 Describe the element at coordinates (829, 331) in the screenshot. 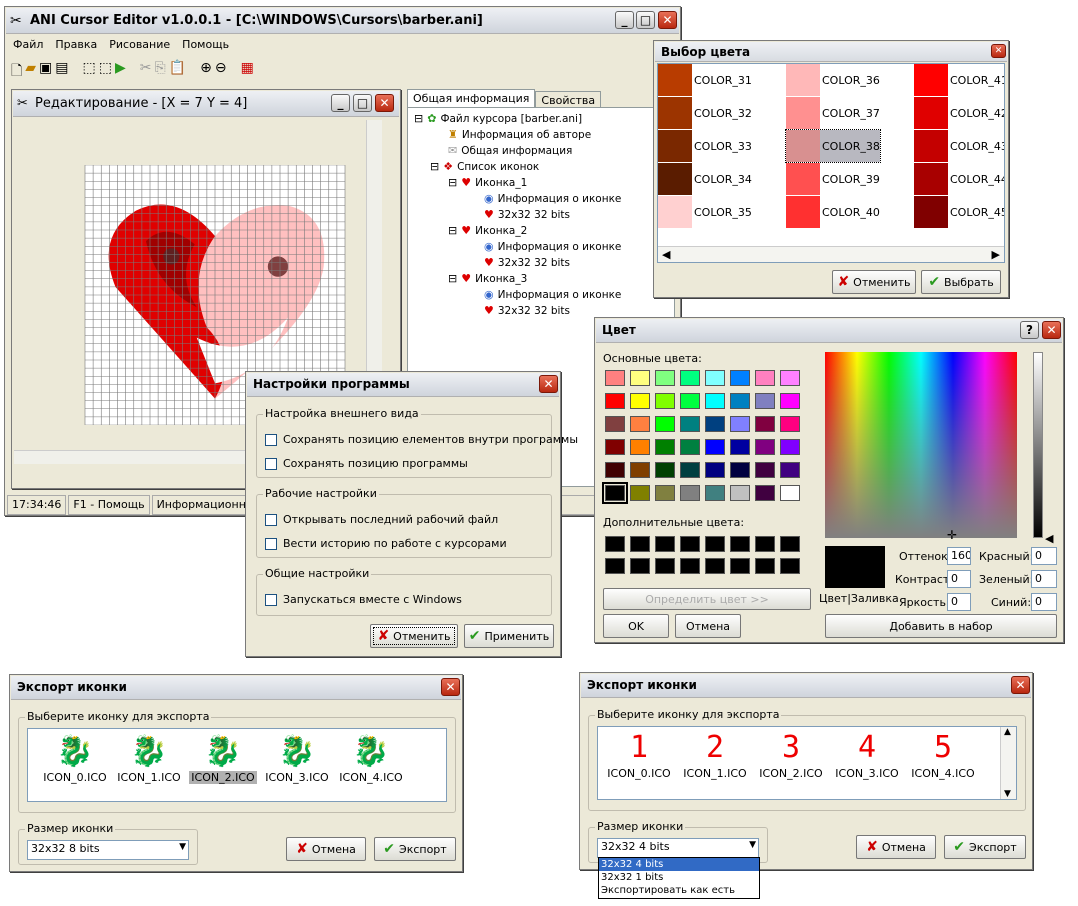

I see `color-titlebar: Цвет ? ✕` at that location.